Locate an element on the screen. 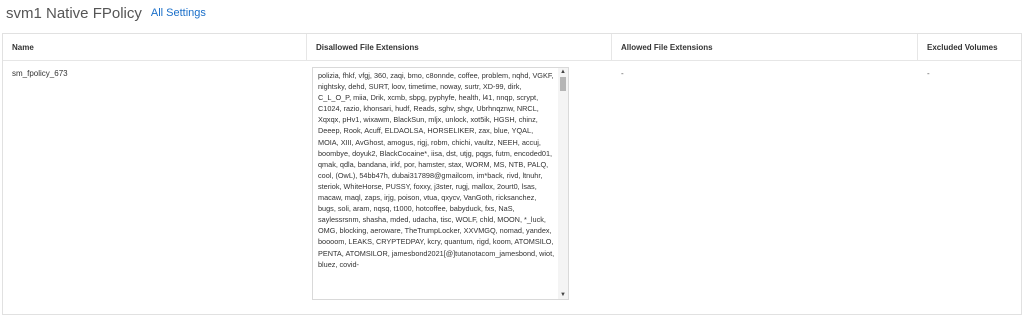 The width and height of the screenshot is (1024, 315). excluded-volumes-value: - is located at coordinates (928, 73).